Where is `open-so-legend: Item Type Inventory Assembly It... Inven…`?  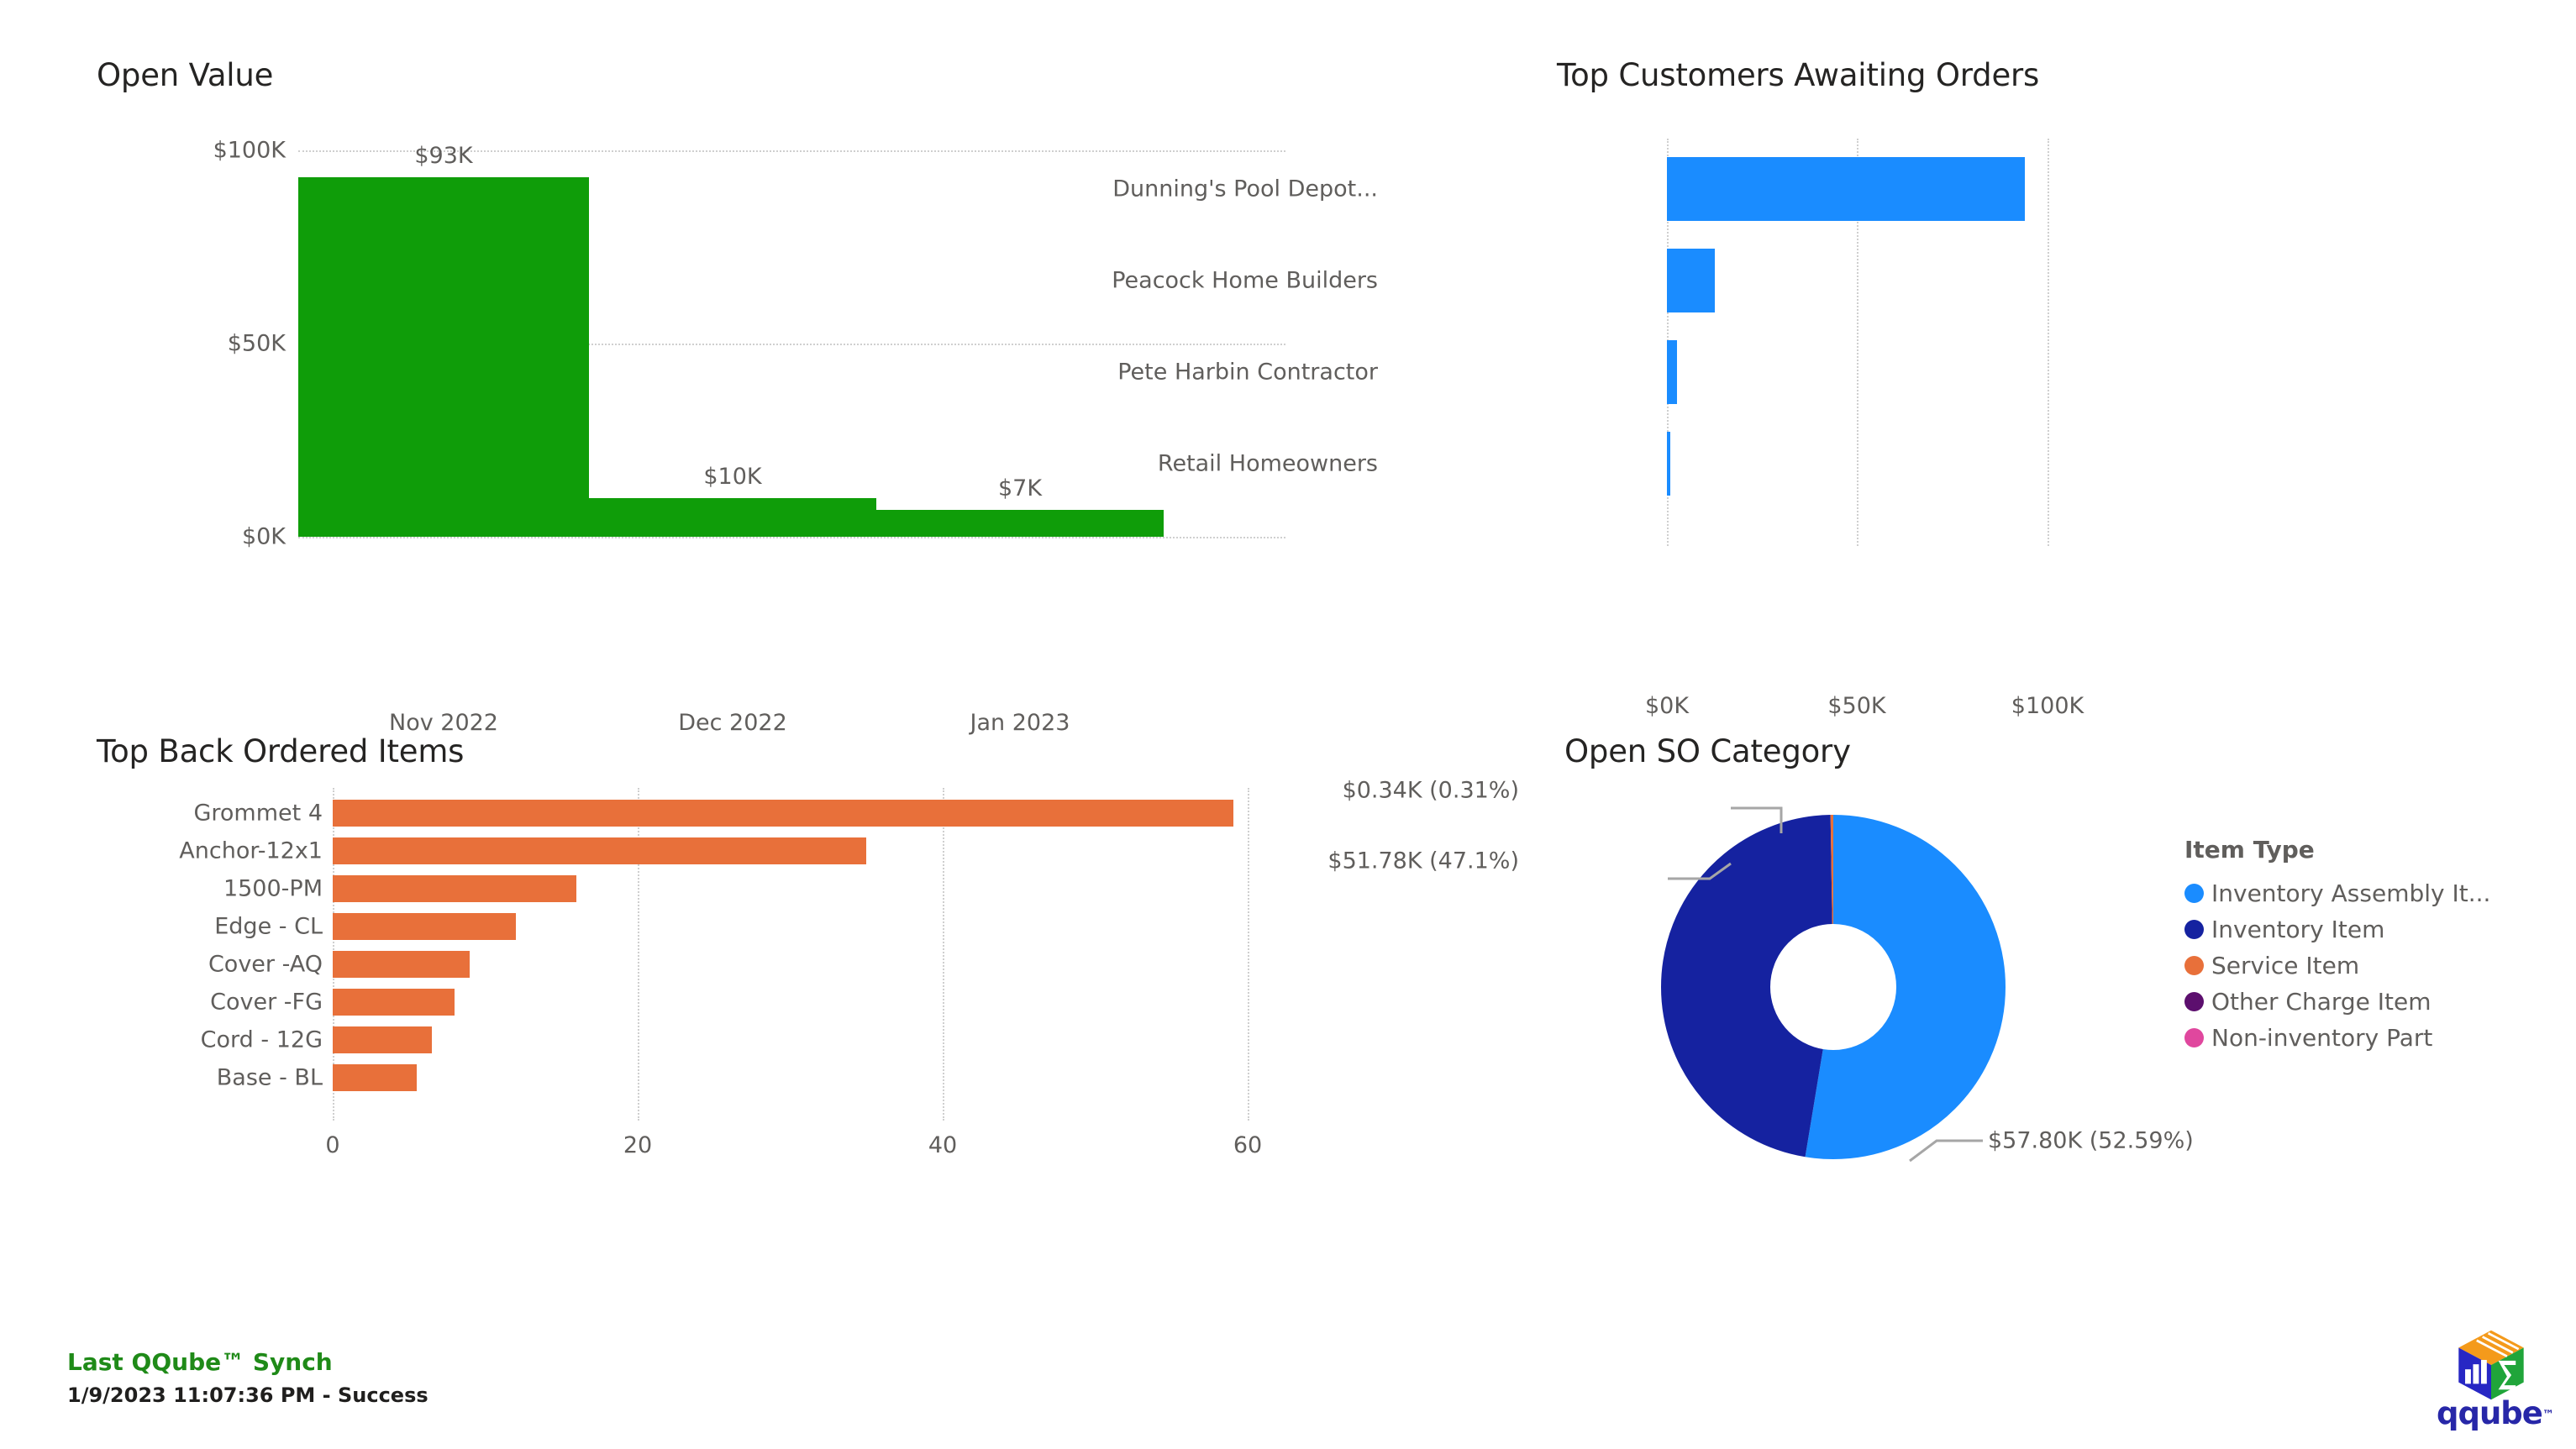 open-so-legend: Item Type Inventory Assembly It... Inven… is located at coordinates (2337, 946).